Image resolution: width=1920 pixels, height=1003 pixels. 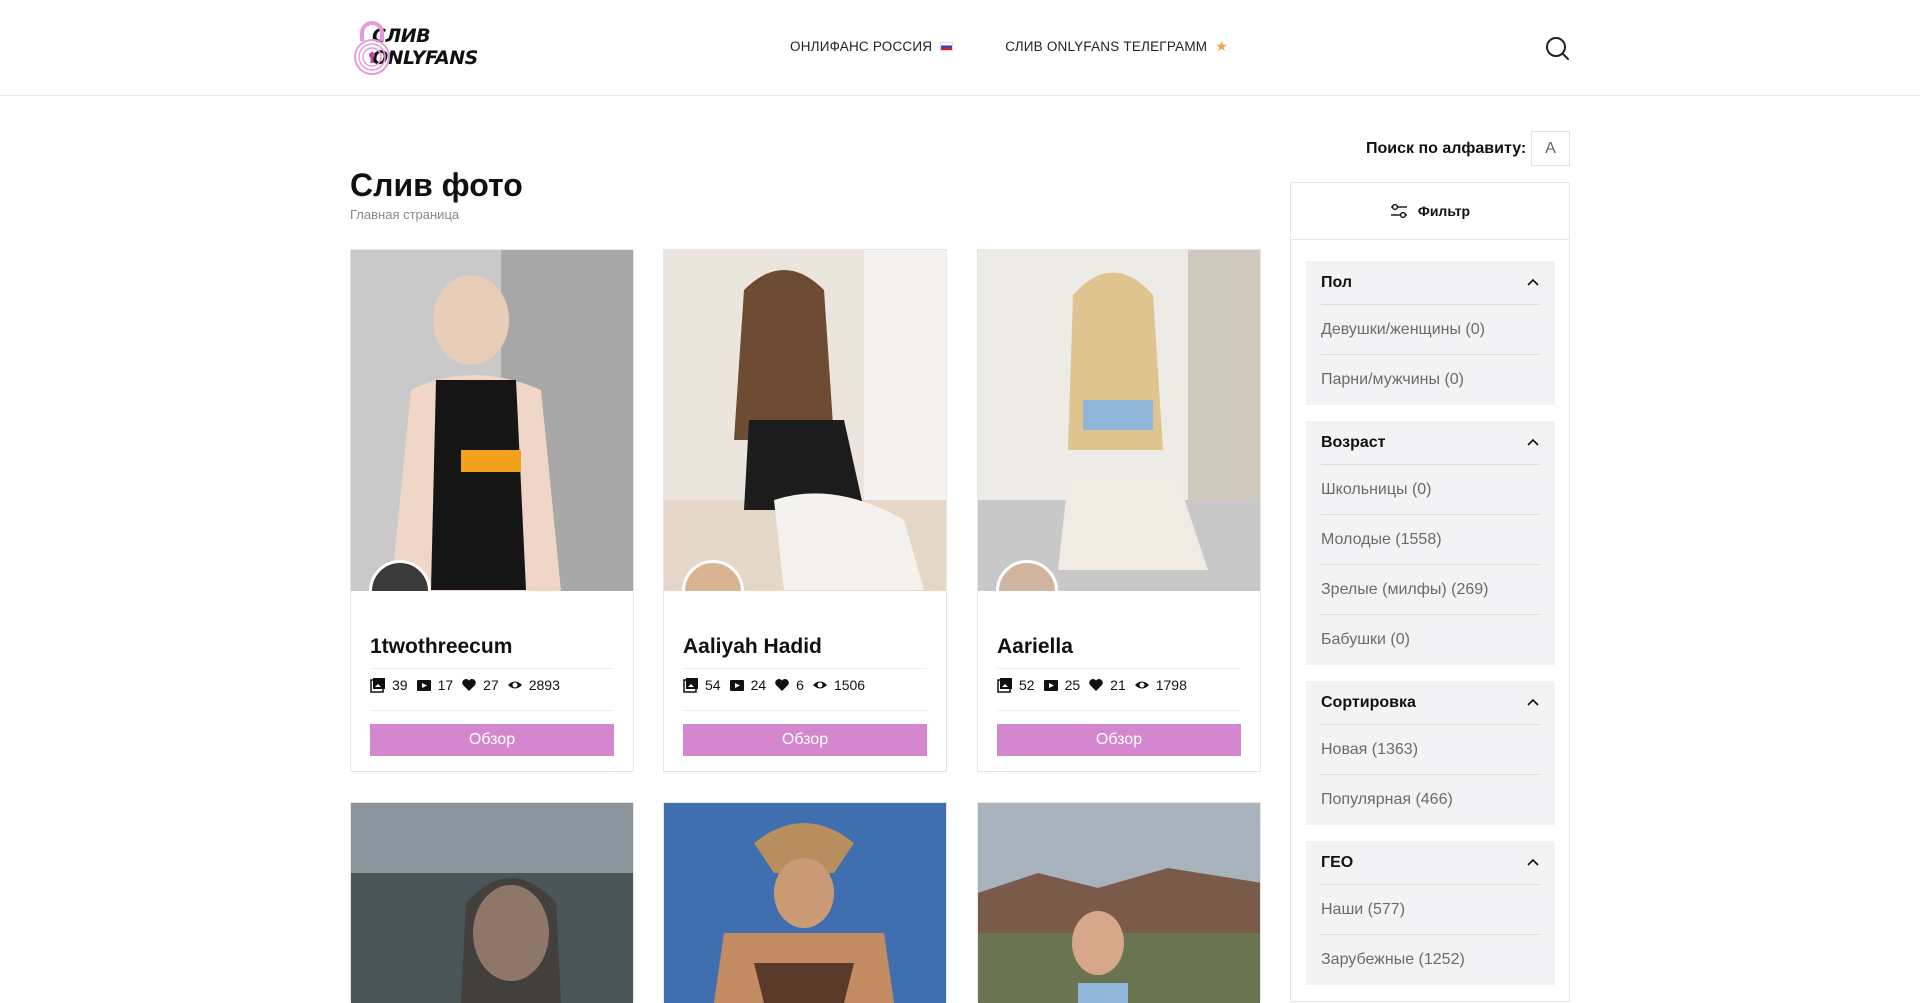 I want to click on profile-card: Aariella 52 25 21 1798 Обзор, so click(x=1119, y=510).